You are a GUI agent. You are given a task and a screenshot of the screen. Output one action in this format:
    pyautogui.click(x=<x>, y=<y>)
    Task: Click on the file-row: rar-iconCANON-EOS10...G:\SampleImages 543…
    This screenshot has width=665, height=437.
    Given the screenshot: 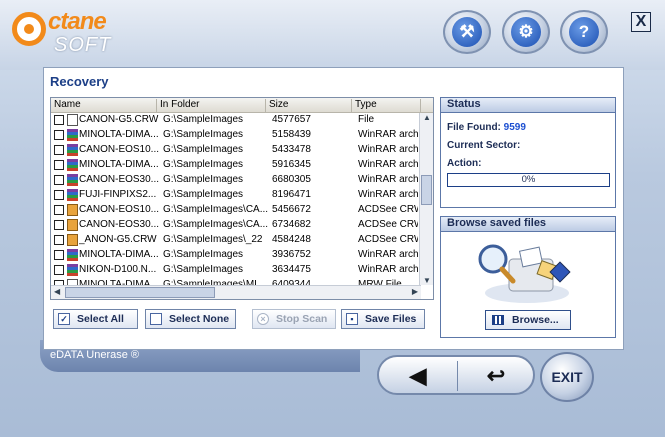 What is the action you would take?
    pyautogui.click(x=236, y=150)
    